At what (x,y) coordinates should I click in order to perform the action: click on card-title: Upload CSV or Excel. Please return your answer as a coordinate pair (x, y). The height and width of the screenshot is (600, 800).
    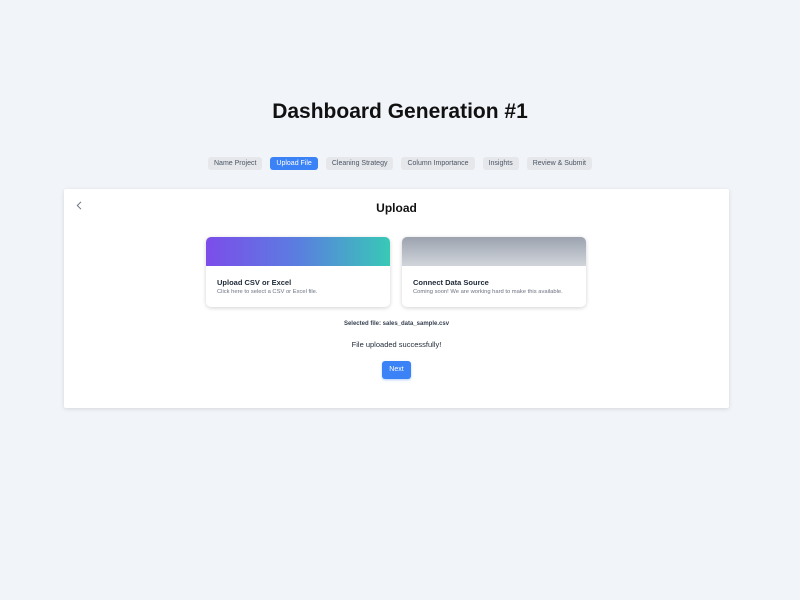
    Looking at the image, I should click on (254, 282).